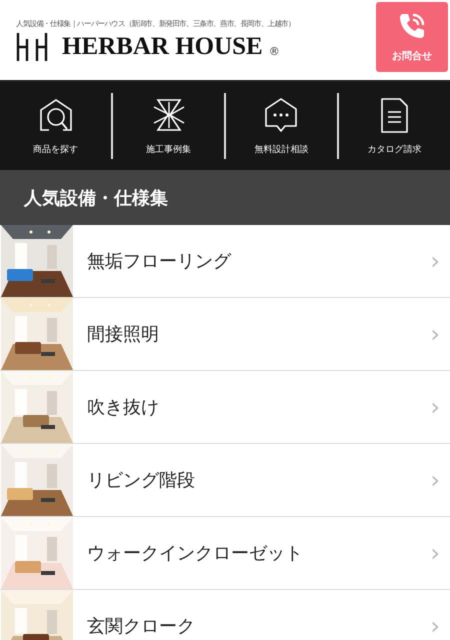 The image size is (450, 640). I want to click on nav-link: カタログ請求, so click(394, 126).